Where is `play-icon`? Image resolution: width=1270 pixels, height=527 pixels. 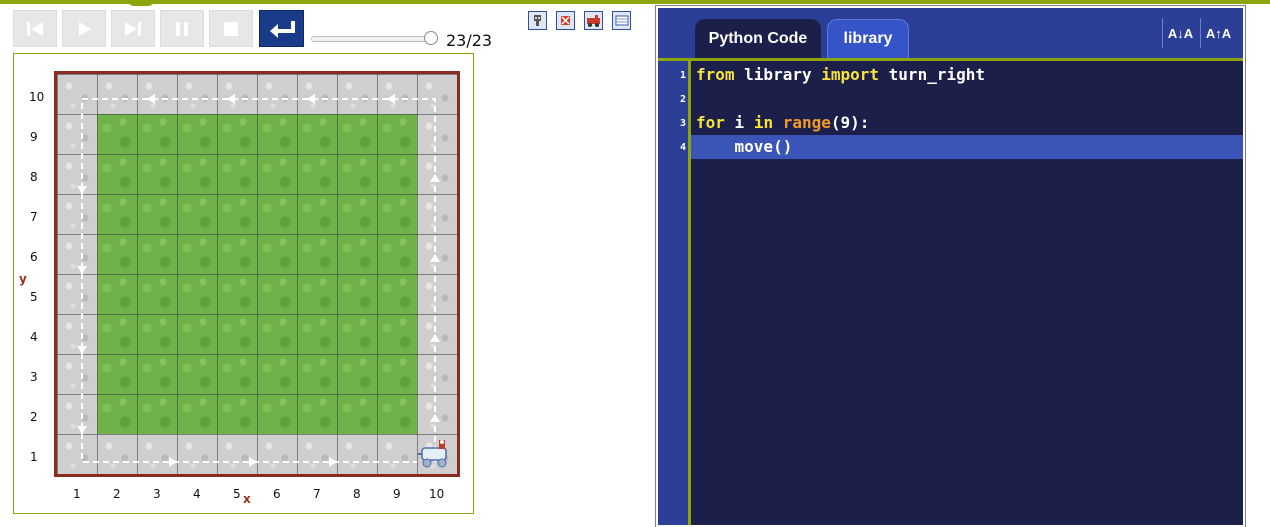 play-icon is located at coordinates (85, 28).